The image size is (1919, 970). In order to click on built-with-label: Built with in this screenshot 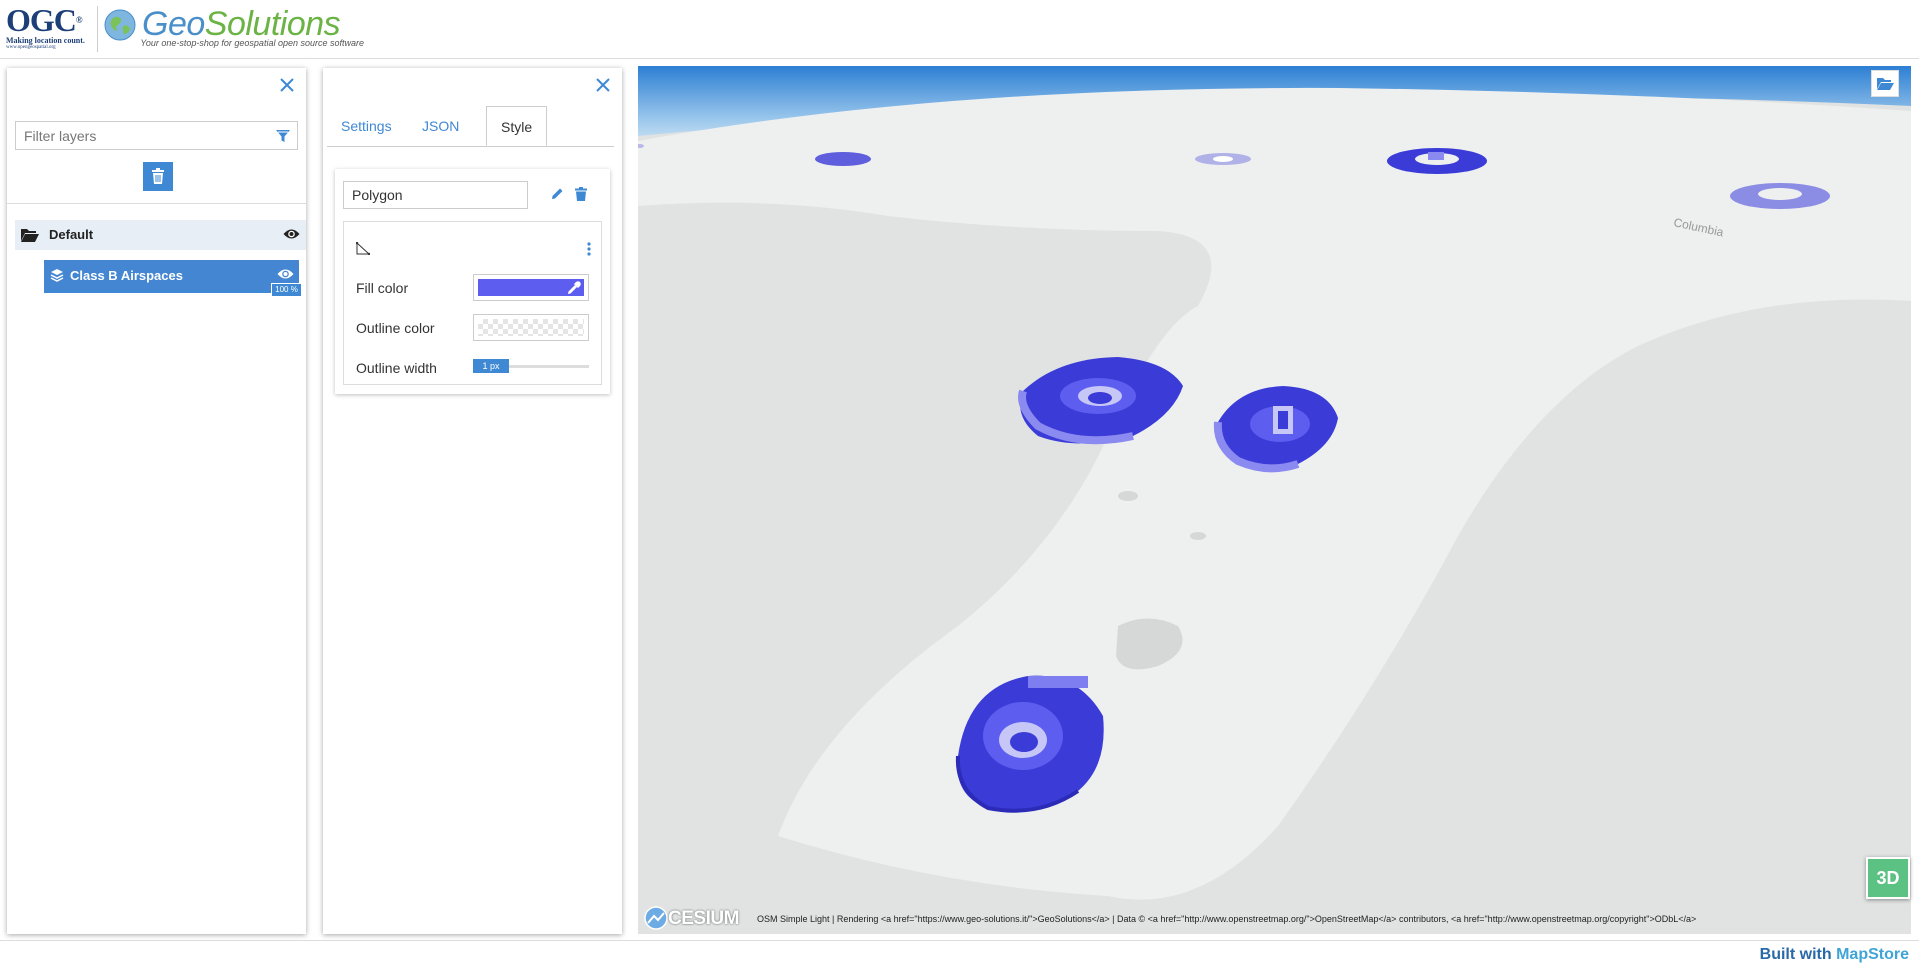, I will do `click(1795, 954)`.